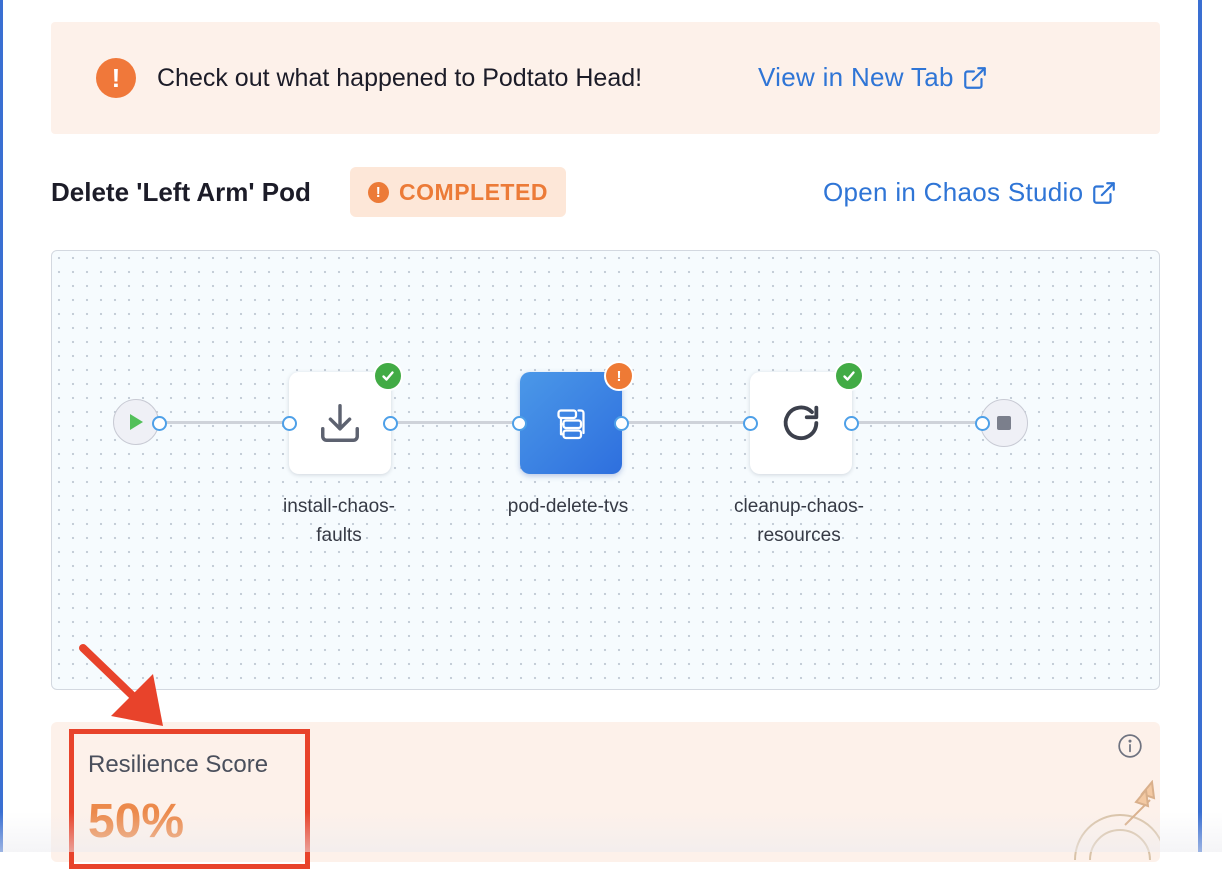 The image size is (1222, 869). I want to click on step-label-line: install-chaos-, so click(339, 506).